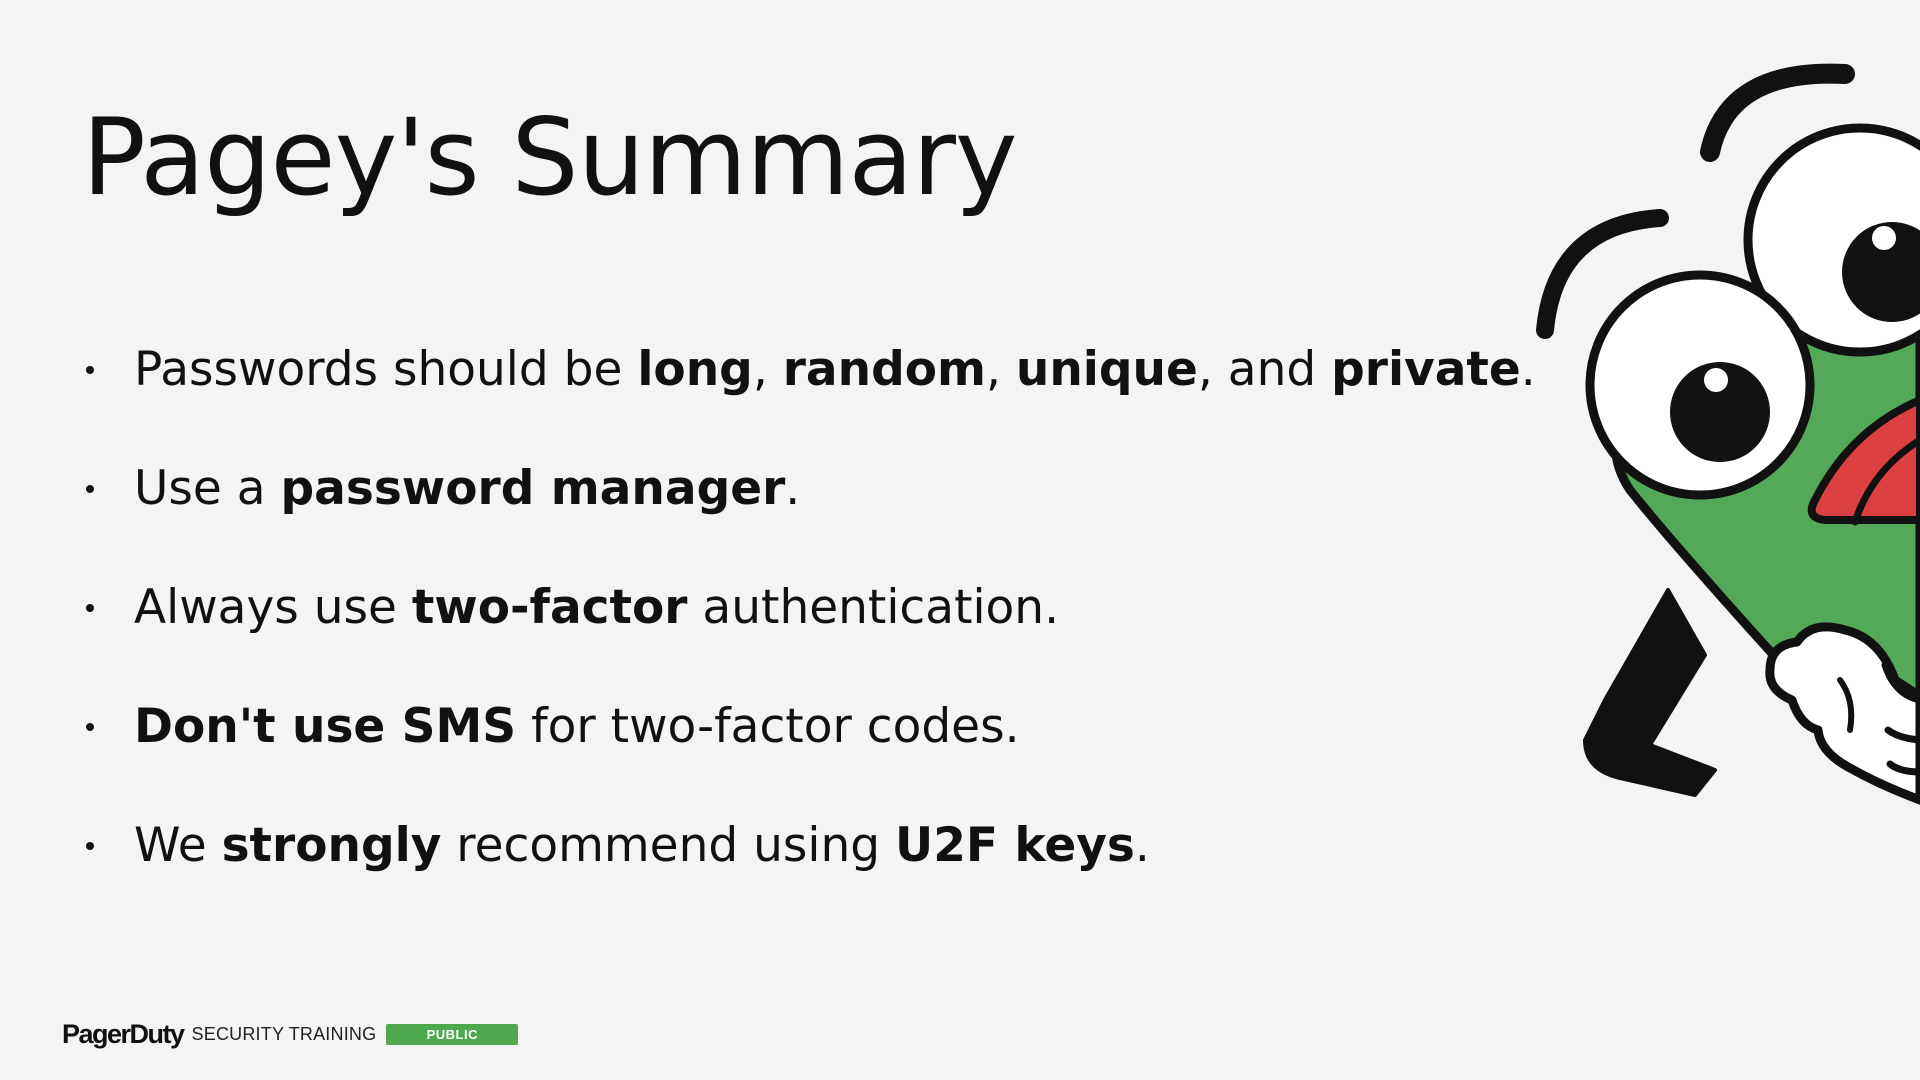 This screenshot has width=1920, height=1080. I want to click on brand-logo: PagerDuty, so click(123, 1033).